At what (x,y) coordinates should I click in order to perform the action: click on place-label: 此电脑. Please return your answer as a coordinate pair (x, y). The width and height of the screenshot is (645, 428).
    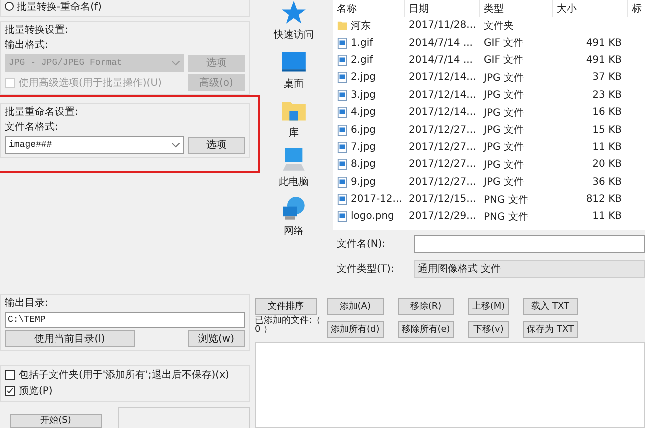
    Looking at the image, I should click on (294, 182).